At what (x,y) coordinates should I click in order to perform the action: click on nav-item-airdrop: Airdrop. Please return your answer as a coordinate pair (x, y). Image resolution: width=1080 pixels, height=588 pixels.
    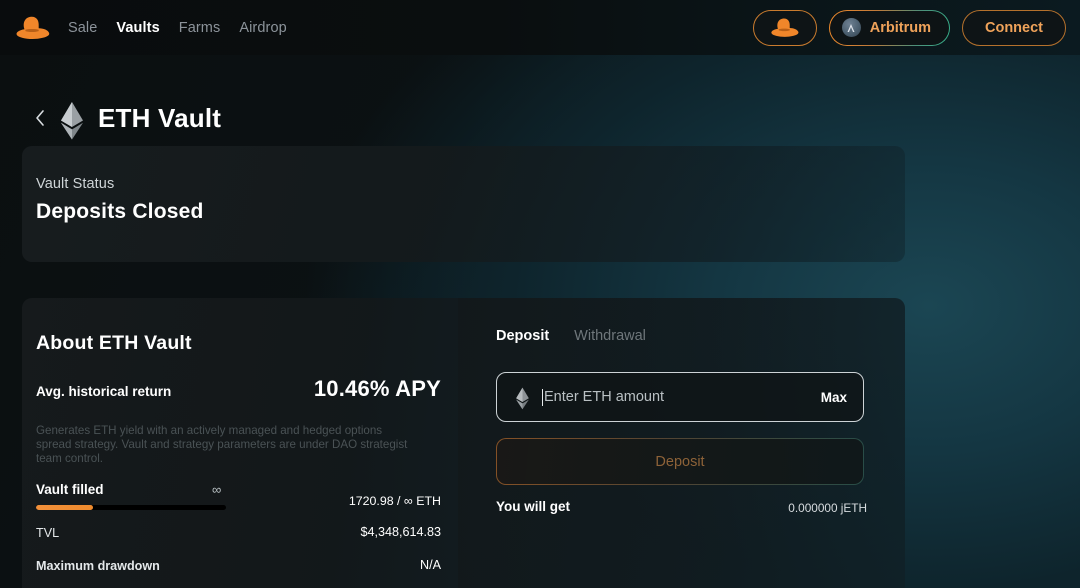
    Looking at the image, I should click on (262, 28).